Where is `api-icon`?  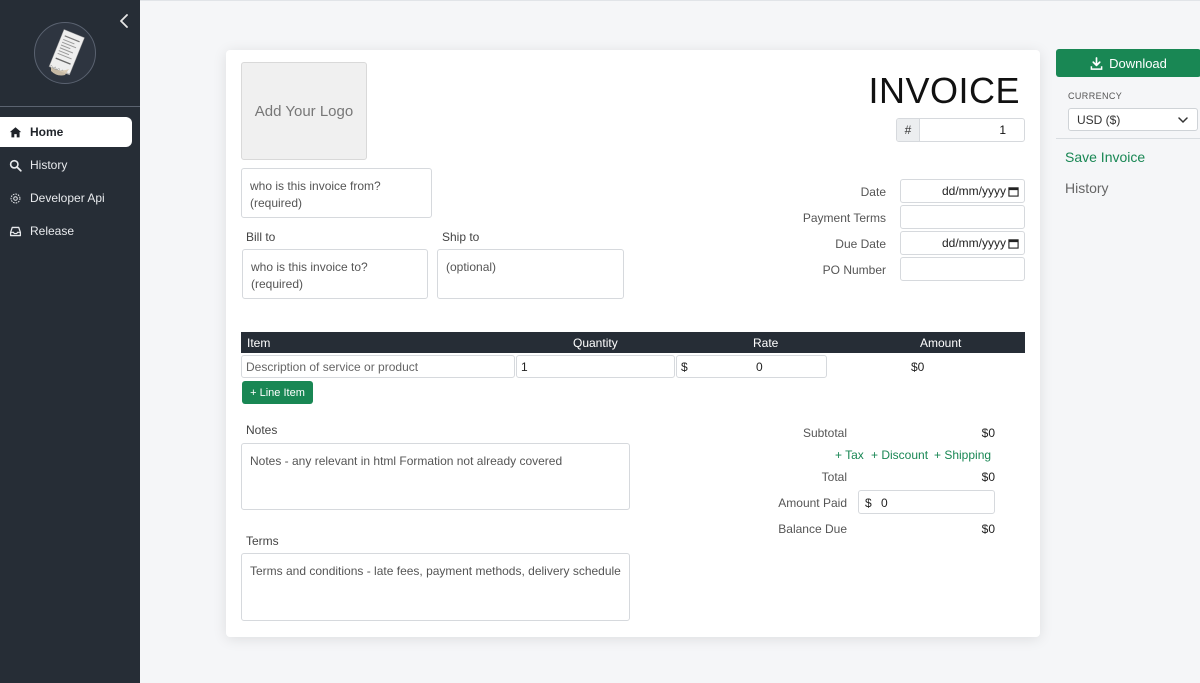 api-icon is located at coordinates (15, 198).